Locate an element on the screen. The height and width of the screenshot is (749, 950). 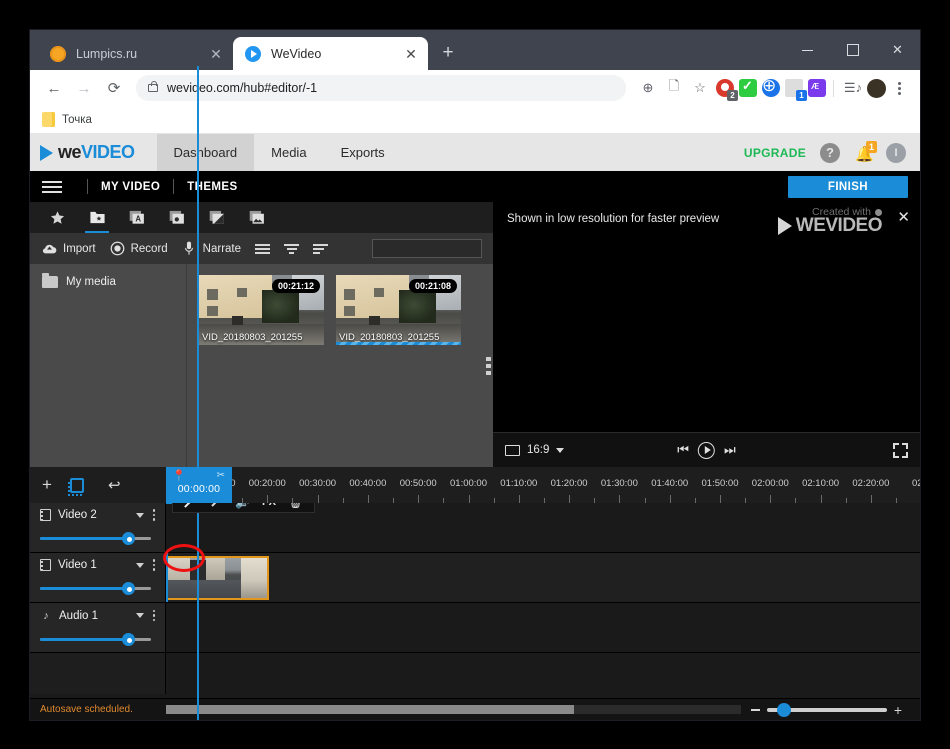
panel-resize-handle is located at coordinates (488, 365).